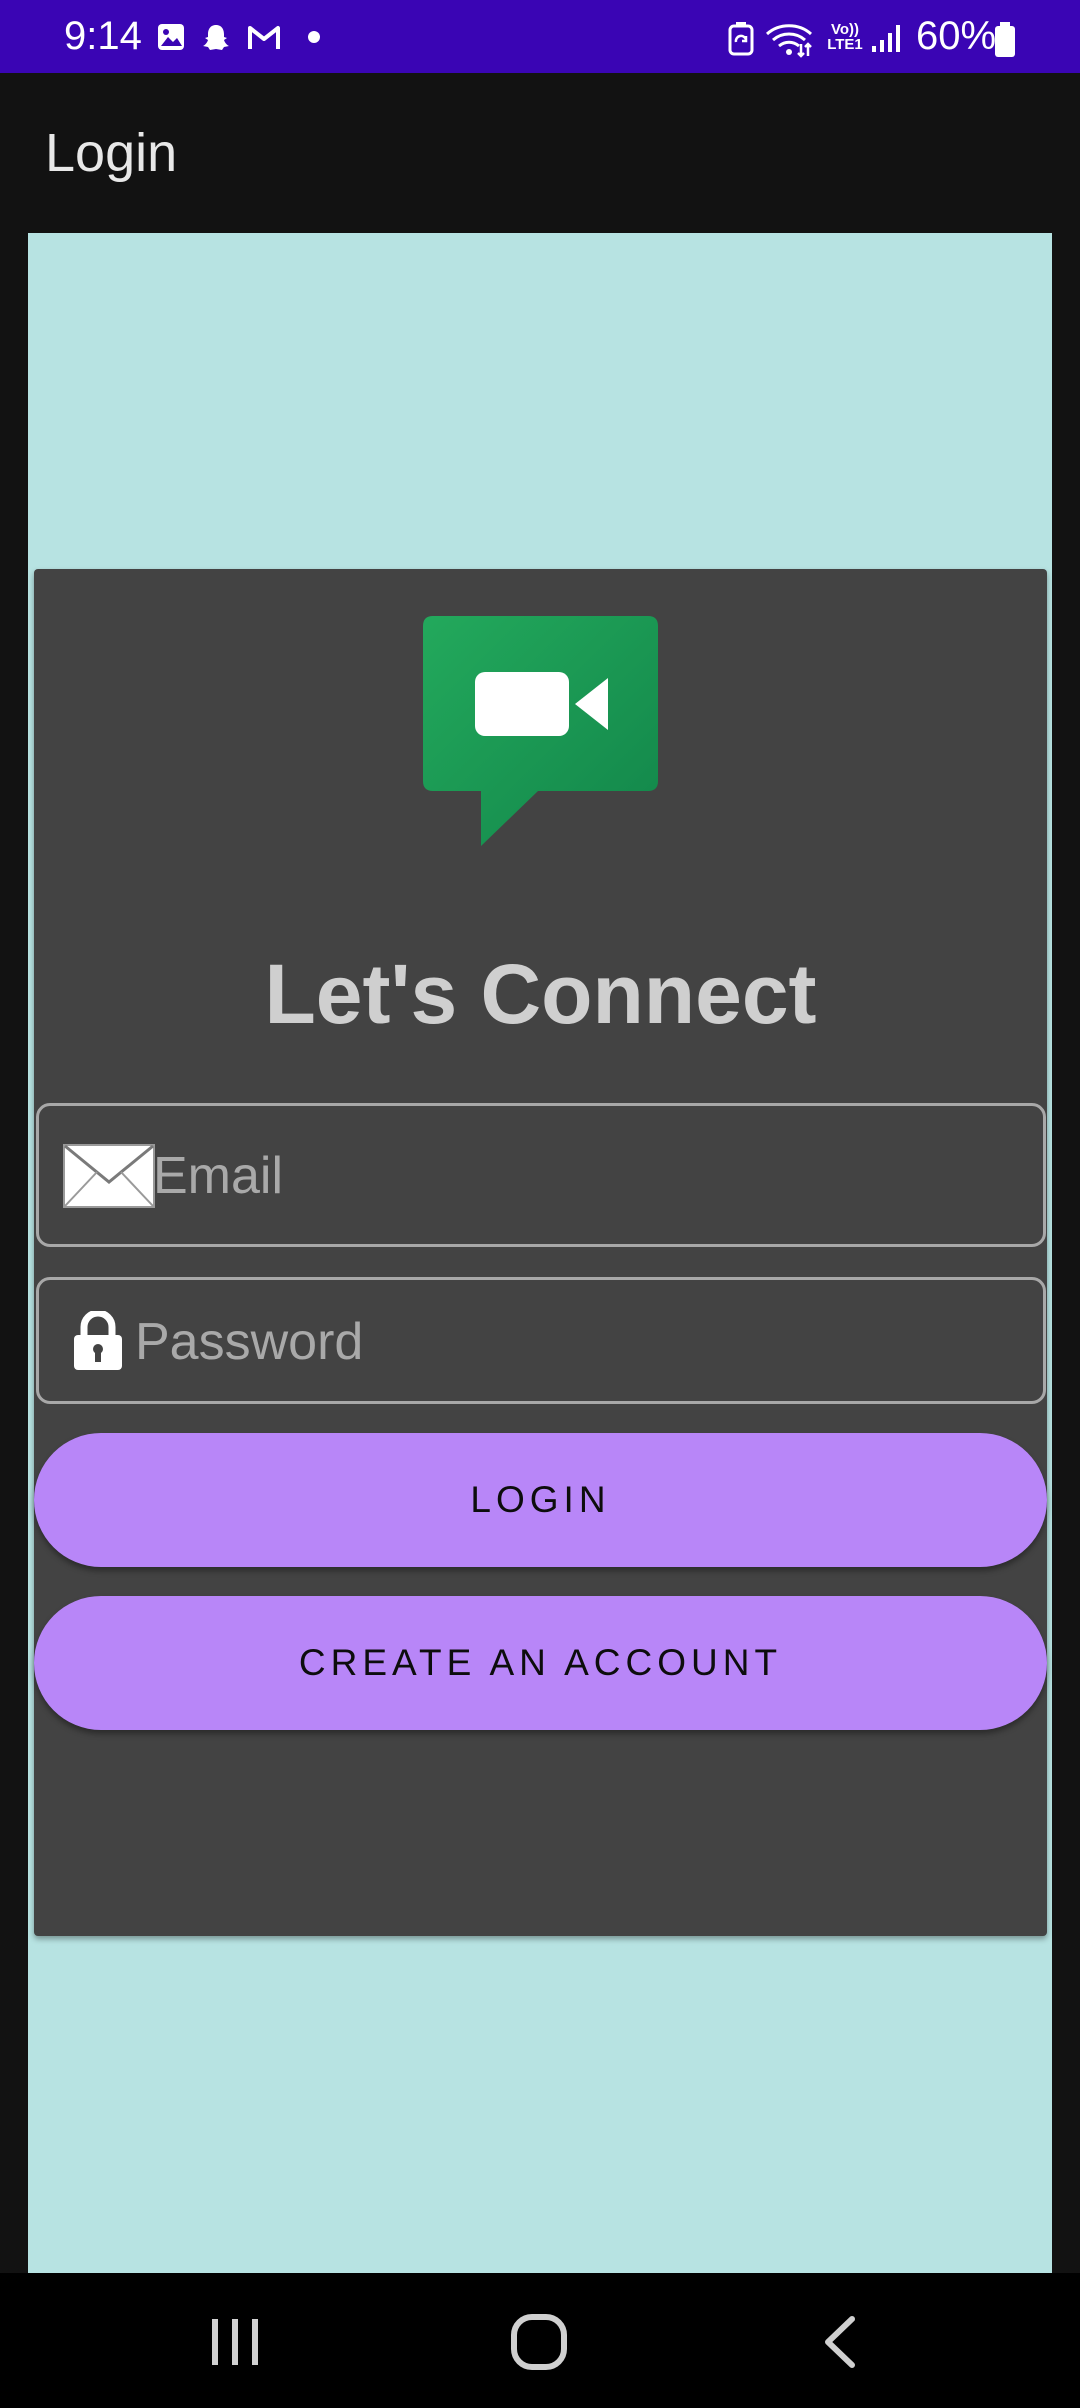  What do you see at coordinates (171, 37) in the screenshot?
I see `gallery-icon` at bounding box center [171, 37].